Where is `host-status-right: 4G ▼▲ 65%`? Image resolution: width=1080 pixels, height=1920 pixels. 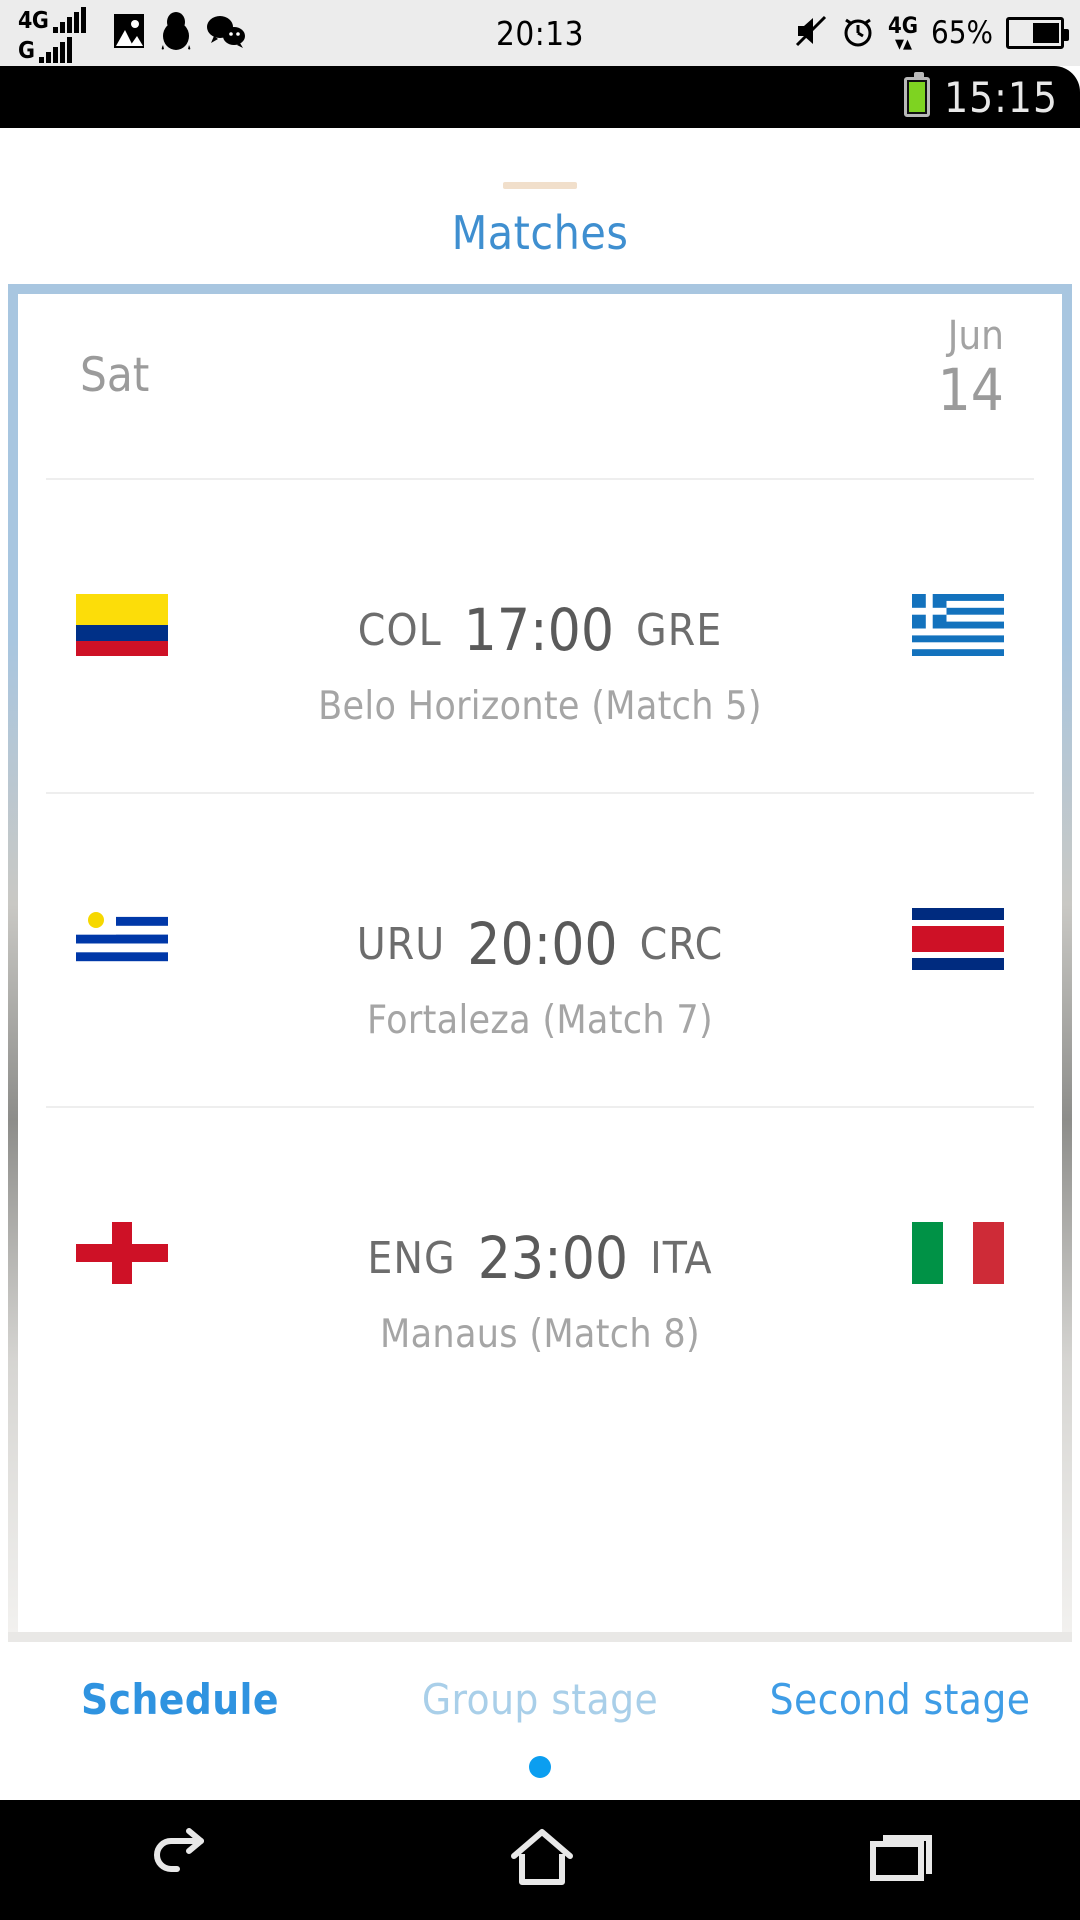 host-status-right: 4G ▼▲ 65% is located at coordinates (931, 33).